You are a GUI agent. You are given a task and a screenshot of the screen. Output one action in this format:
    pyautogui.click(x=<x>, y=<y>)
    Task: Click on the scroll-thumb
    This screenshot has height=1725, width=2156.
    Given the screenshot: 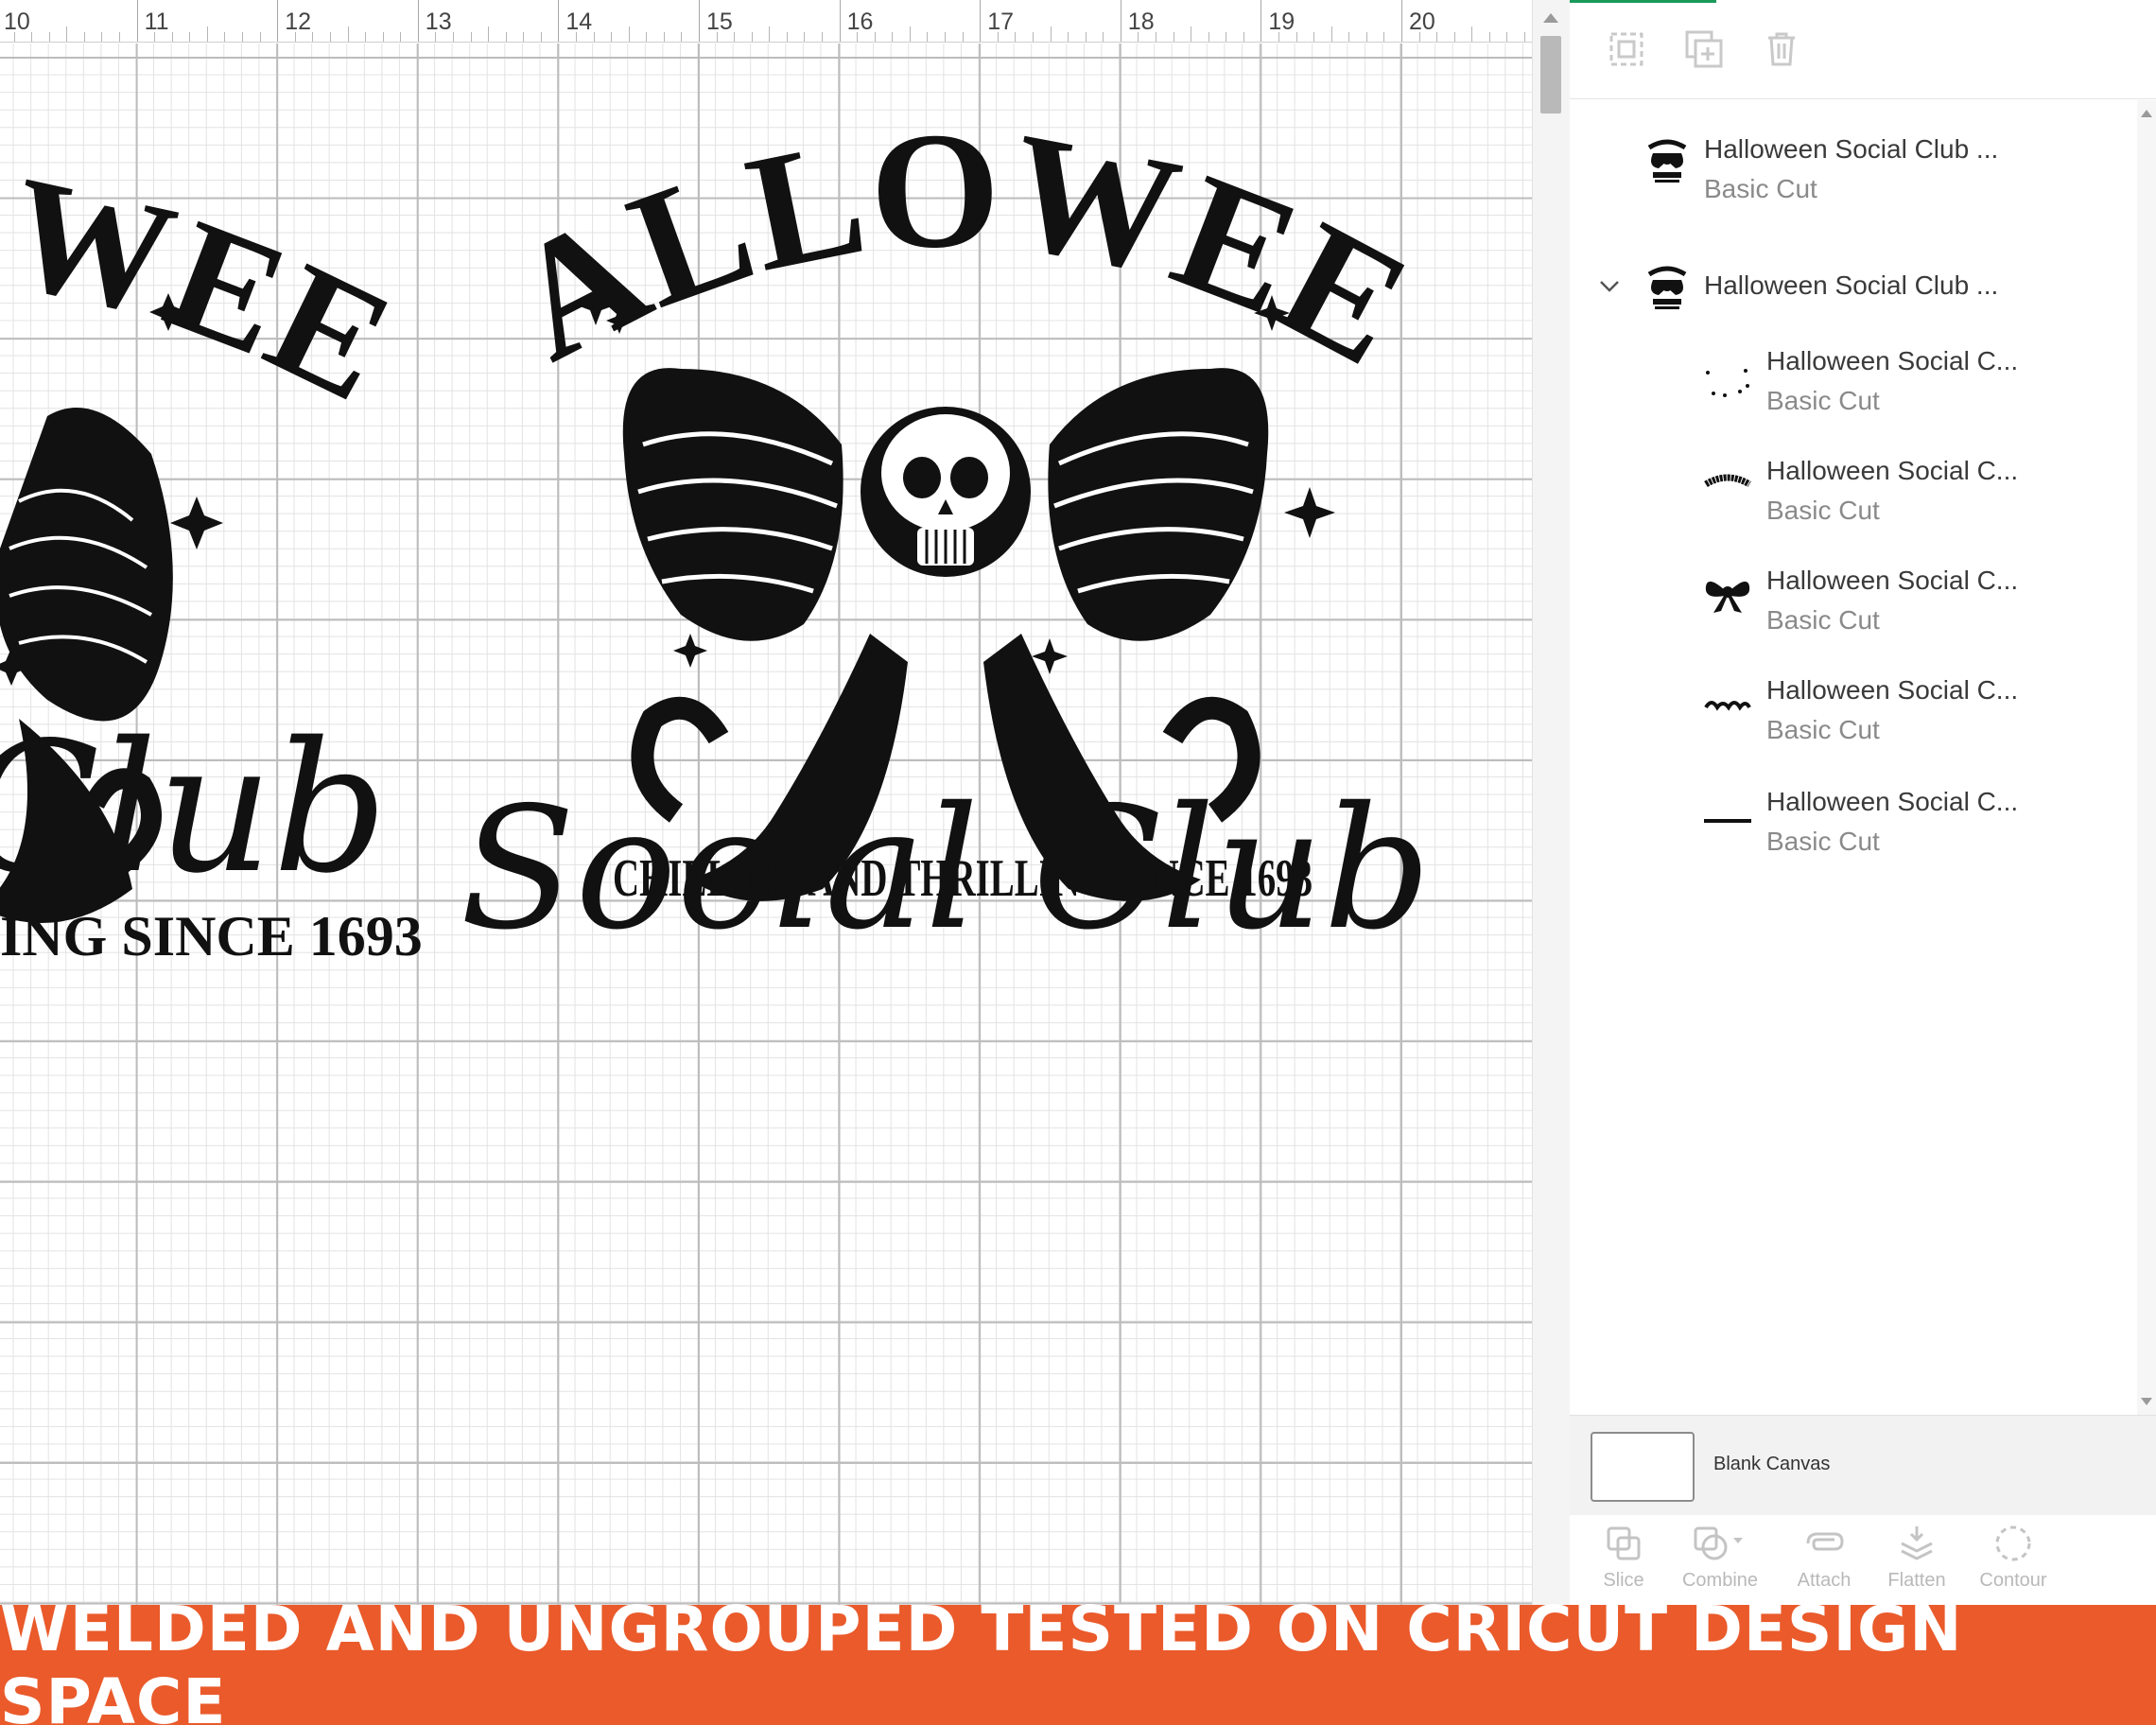 What is the action you would take?
    pyautogui.click(x=1550, y=74)
    